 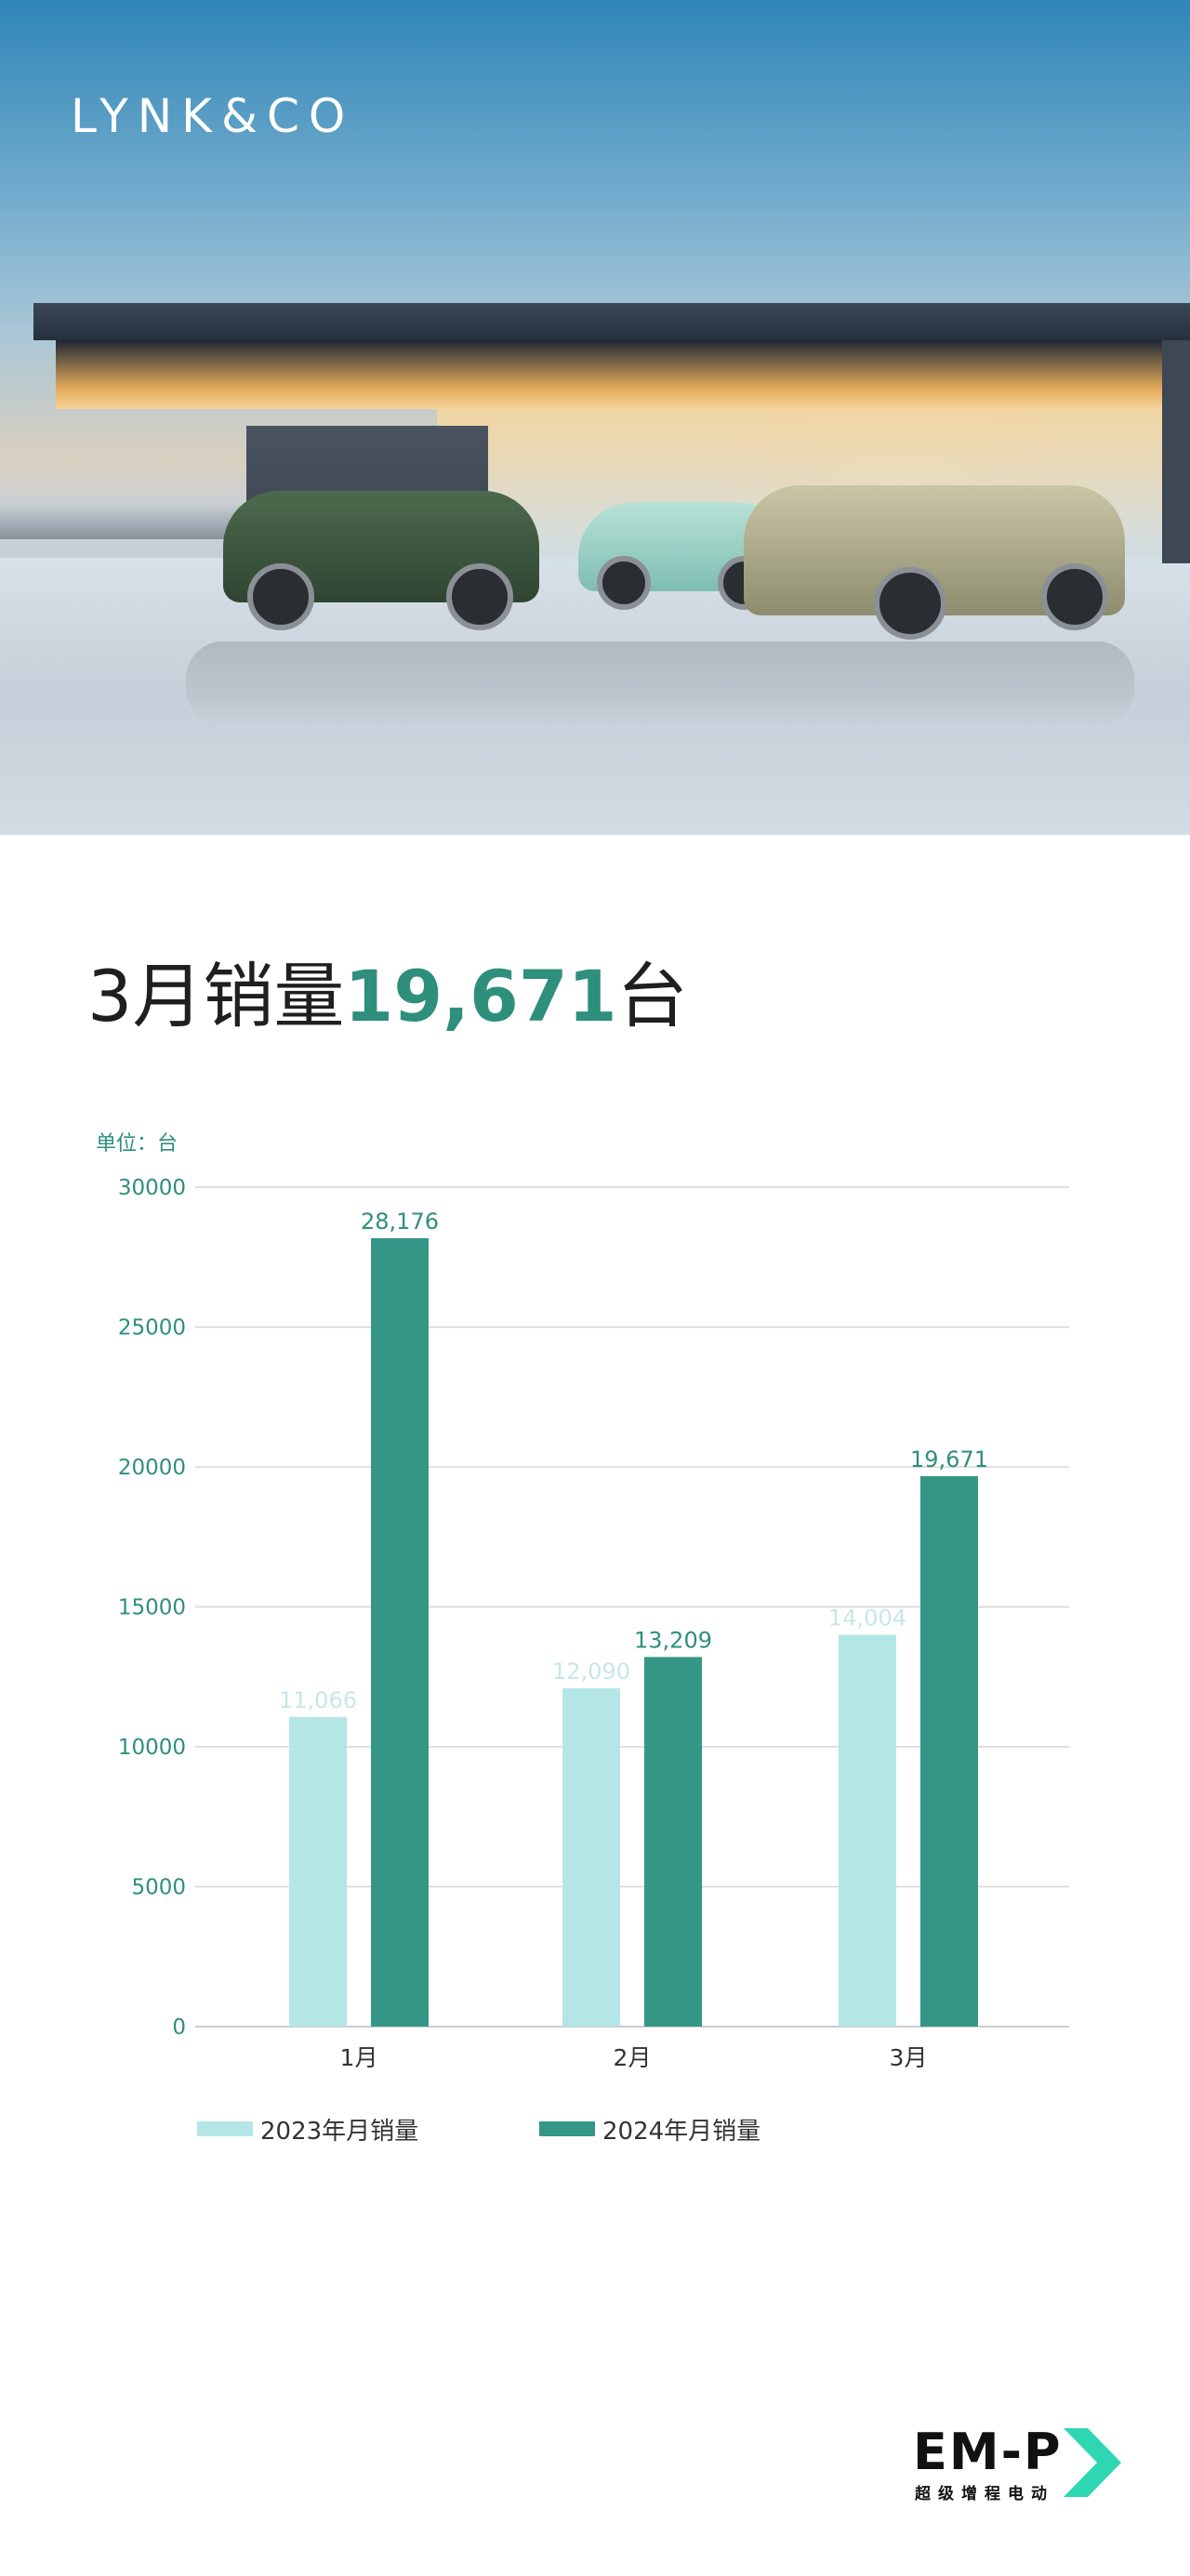 What do you see at coordinates (591, 1671) in the screenshot?
I see `data-label: 12,090` at bounding box center [591, 1671].